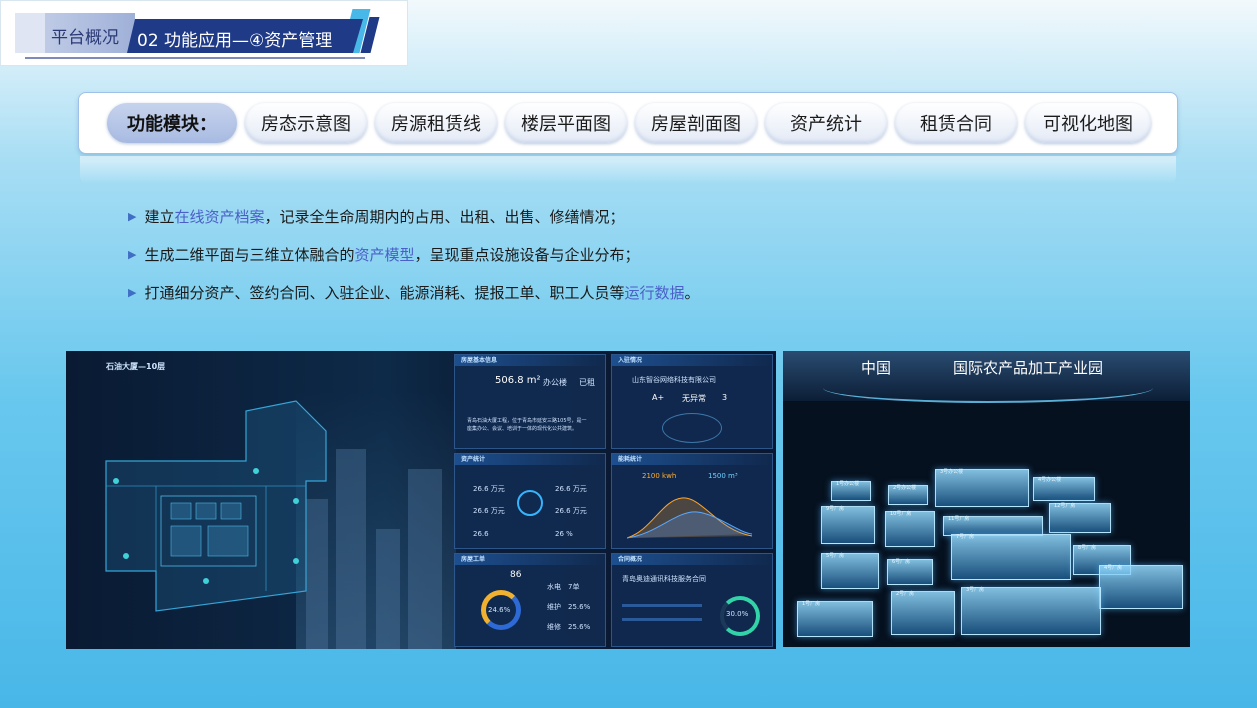  Describe the element at coordinates (737, 614) in the screenshot. I see `repair-rate: 30.0%` at that location.